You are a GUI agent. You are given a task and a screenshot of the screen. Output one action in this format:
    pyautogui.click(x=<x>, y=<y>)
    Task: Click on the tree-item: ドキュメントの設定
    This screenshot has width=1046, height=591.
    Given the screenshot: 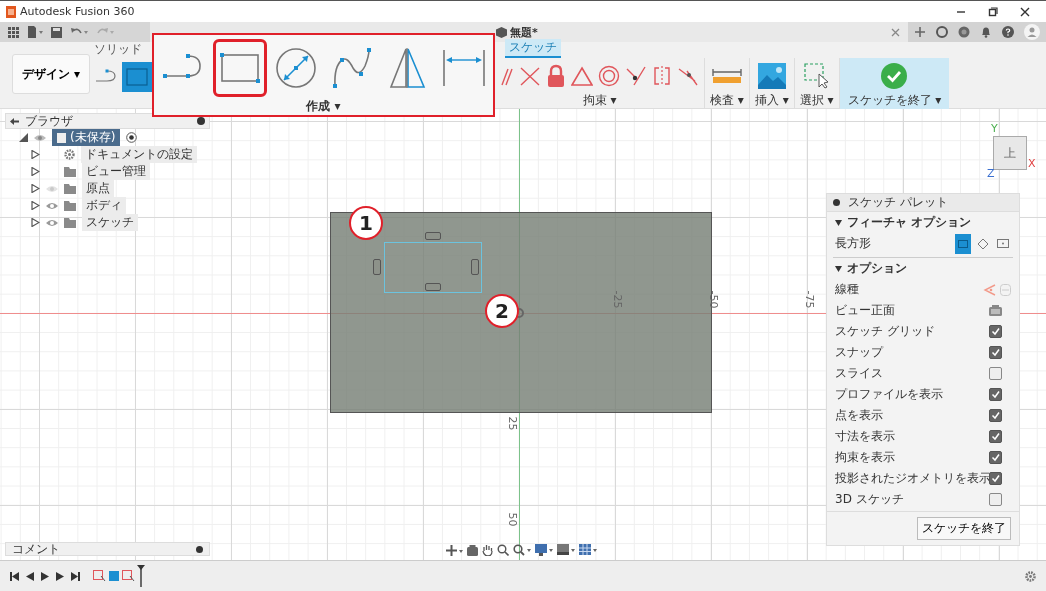 What is the action you would take?
    pyautogui.click(x=139, y=154)
    